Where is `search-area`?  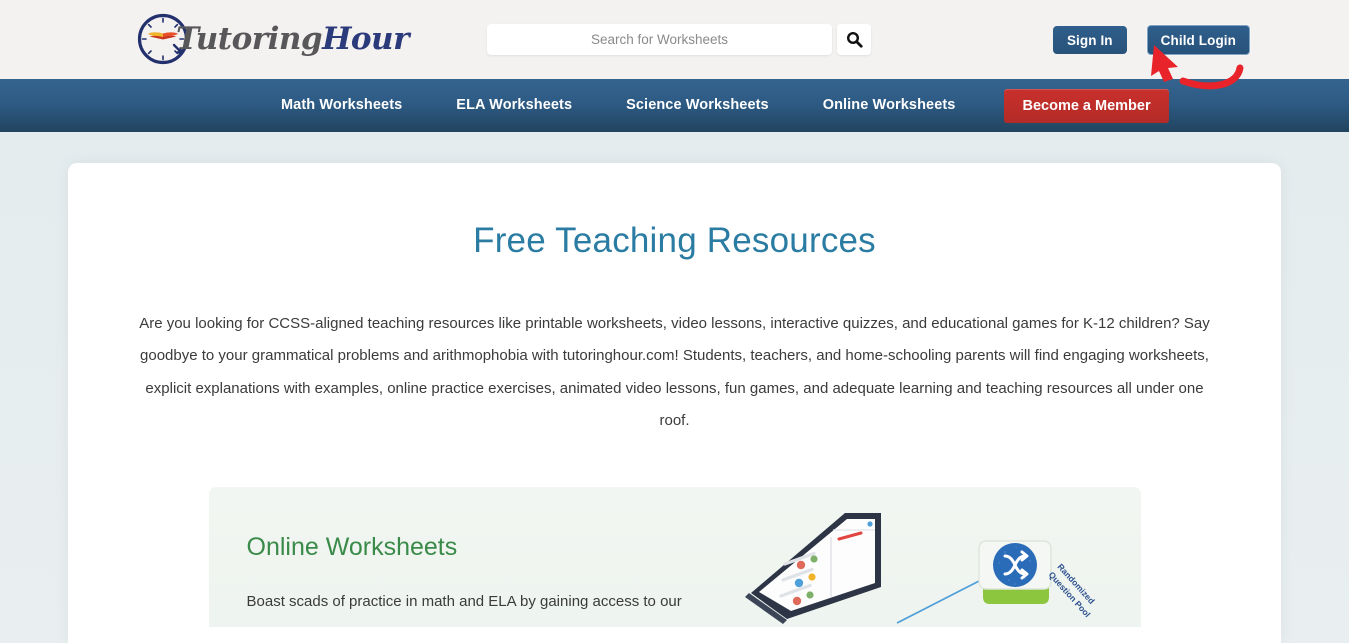 search-area is located at coordinates (679, 39).